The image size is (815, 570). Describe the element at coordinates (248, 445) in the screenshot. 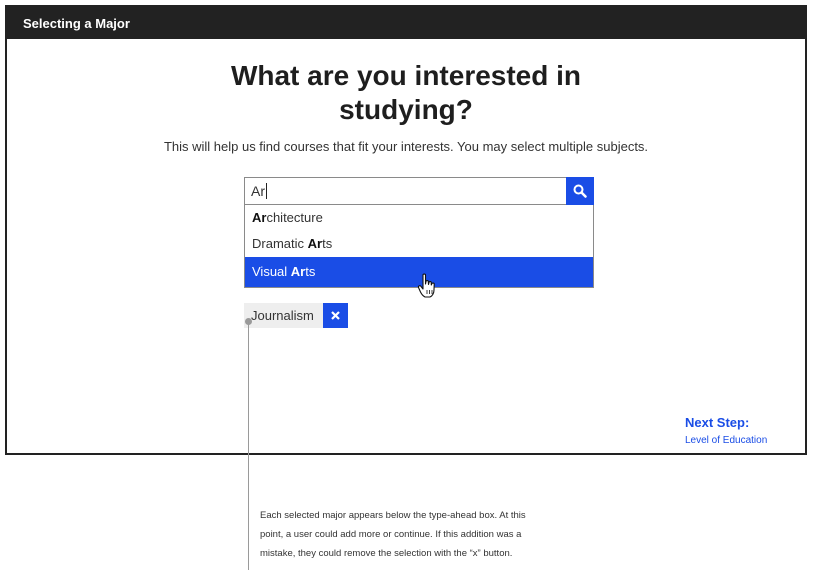

I see `annotation-leader-line` at that location.